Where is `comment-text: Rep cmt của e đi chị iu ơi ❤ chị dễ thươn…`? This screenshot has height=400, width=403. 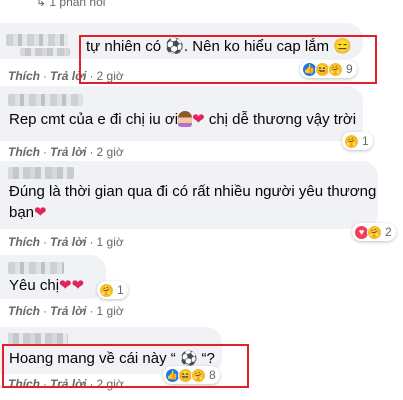
comment-text: Rep cmt của e đi chị iu ơi ❤ chị dễ thươn… is located at coordinates (183, 119).